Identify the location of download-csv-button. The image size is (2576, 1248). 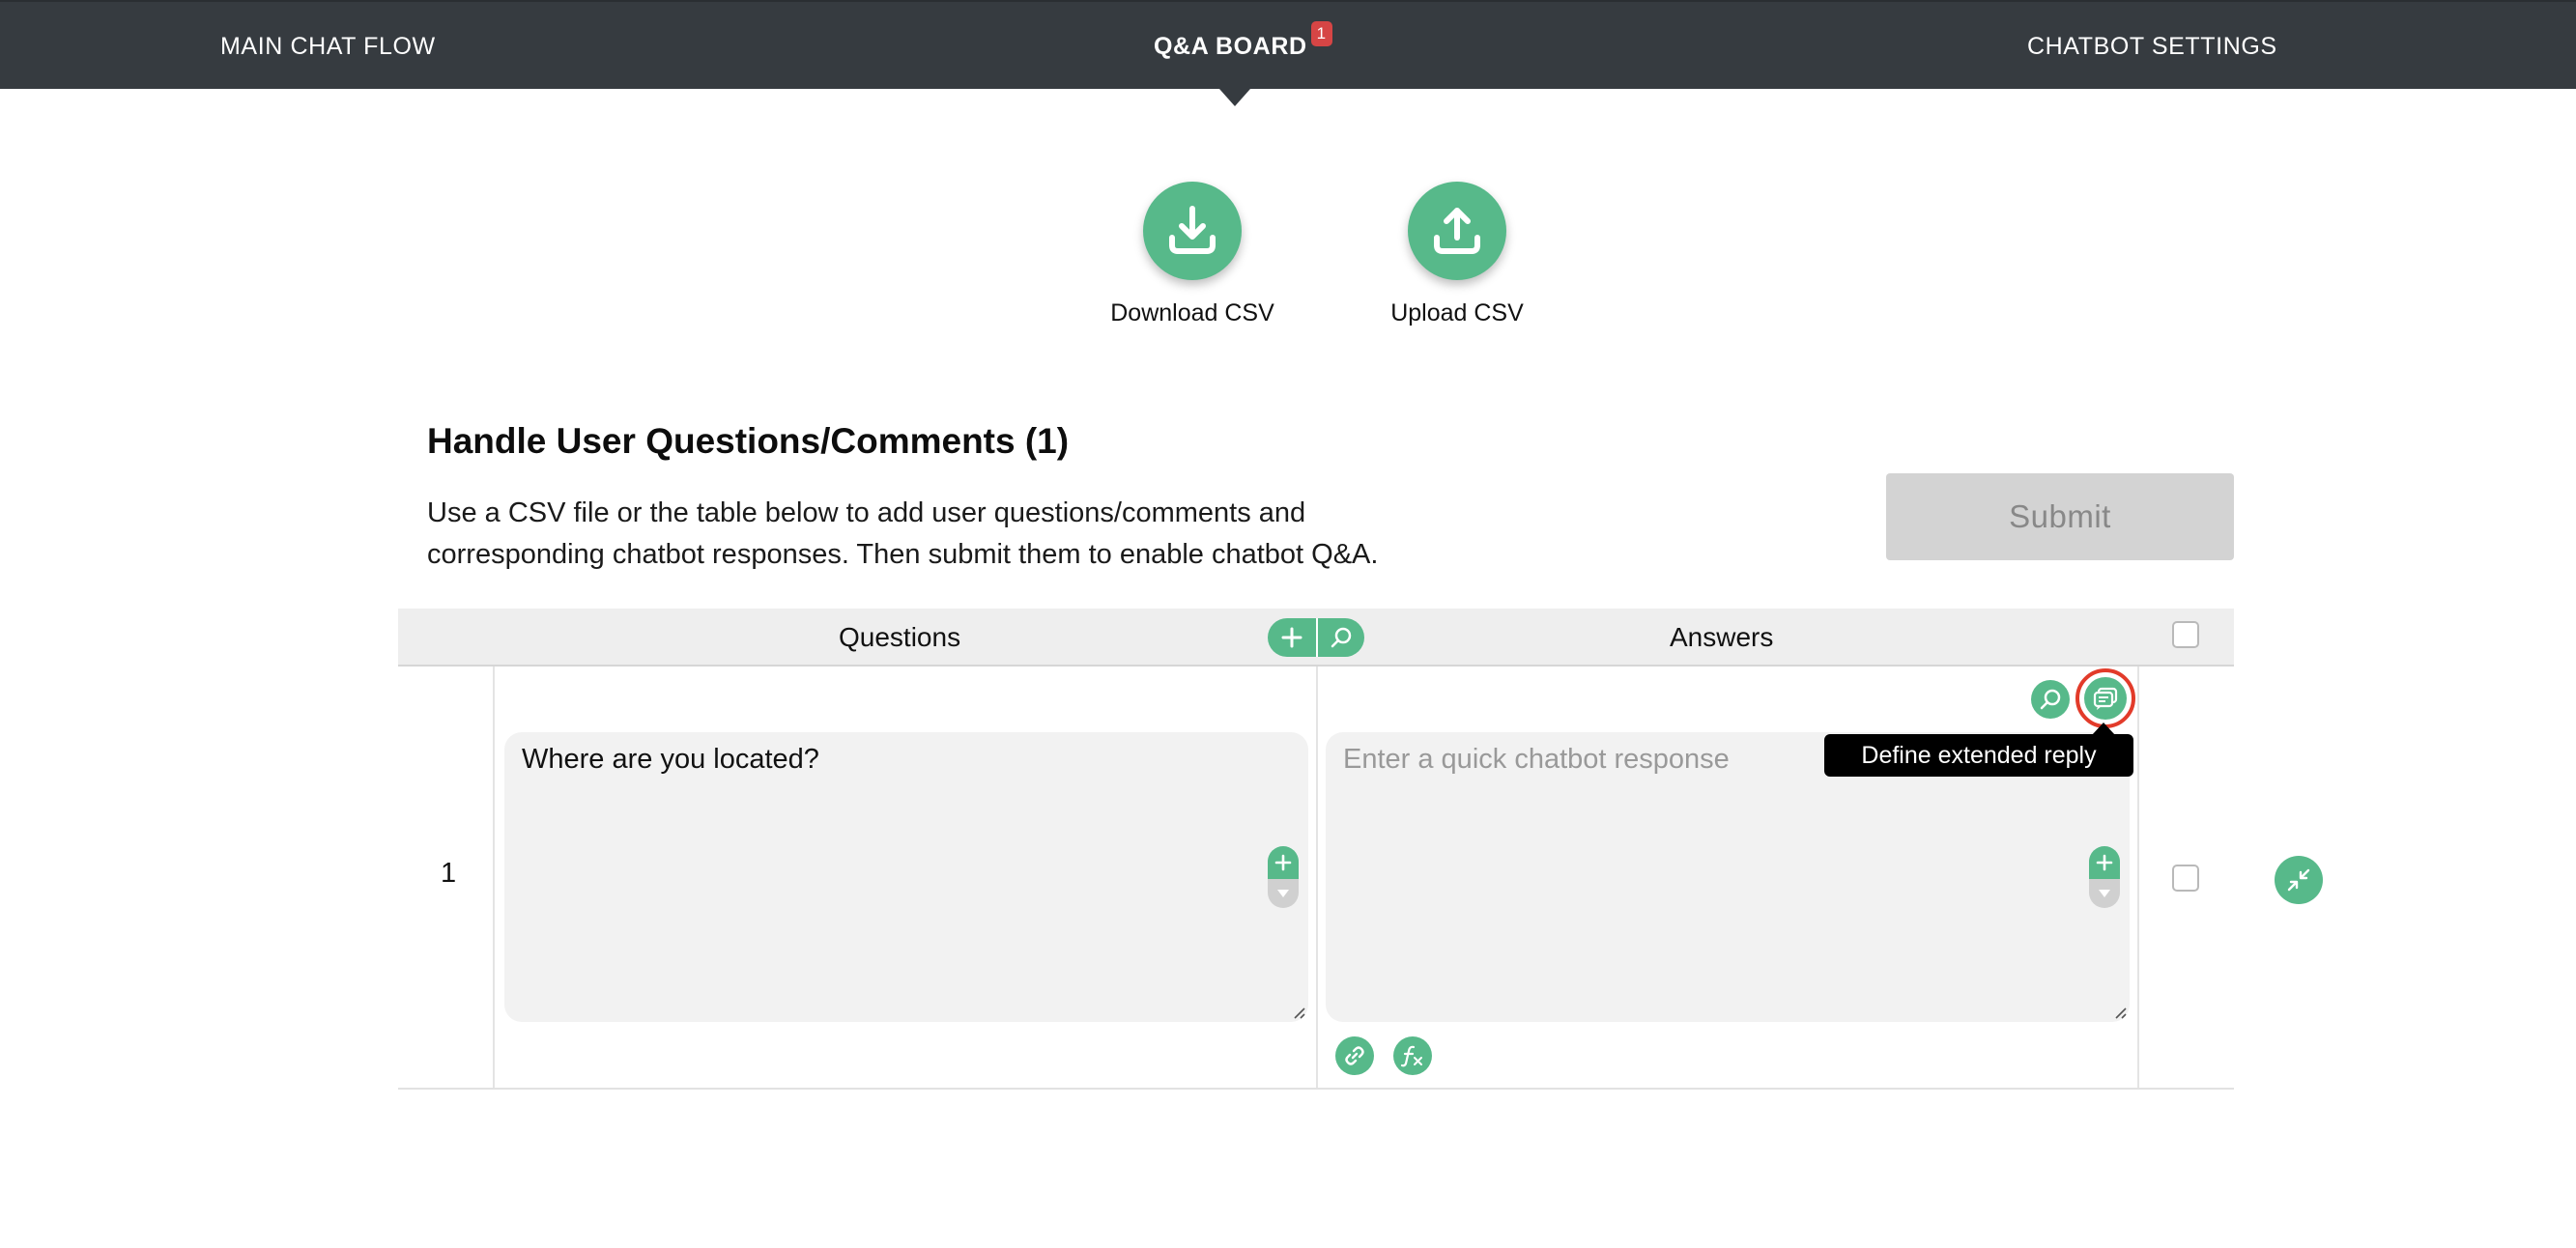
(1193, 231).